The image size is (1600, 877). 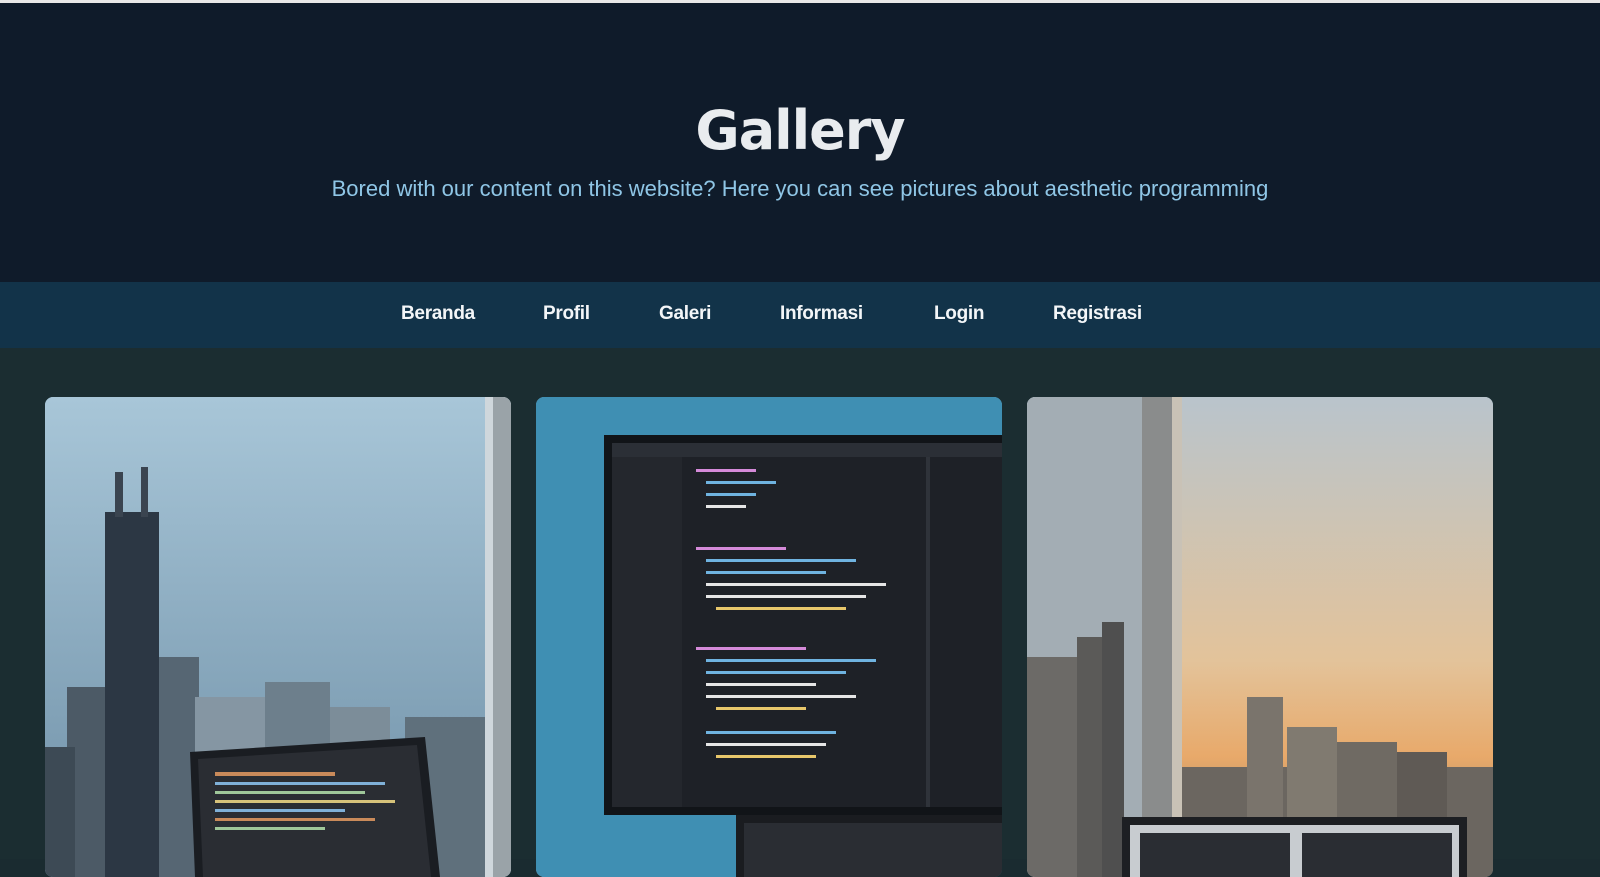 What do you see at coordinates (821, 314) in the screenshot?
I see `nav-link-informasi: Informasi` at bounding box center [821, 314].